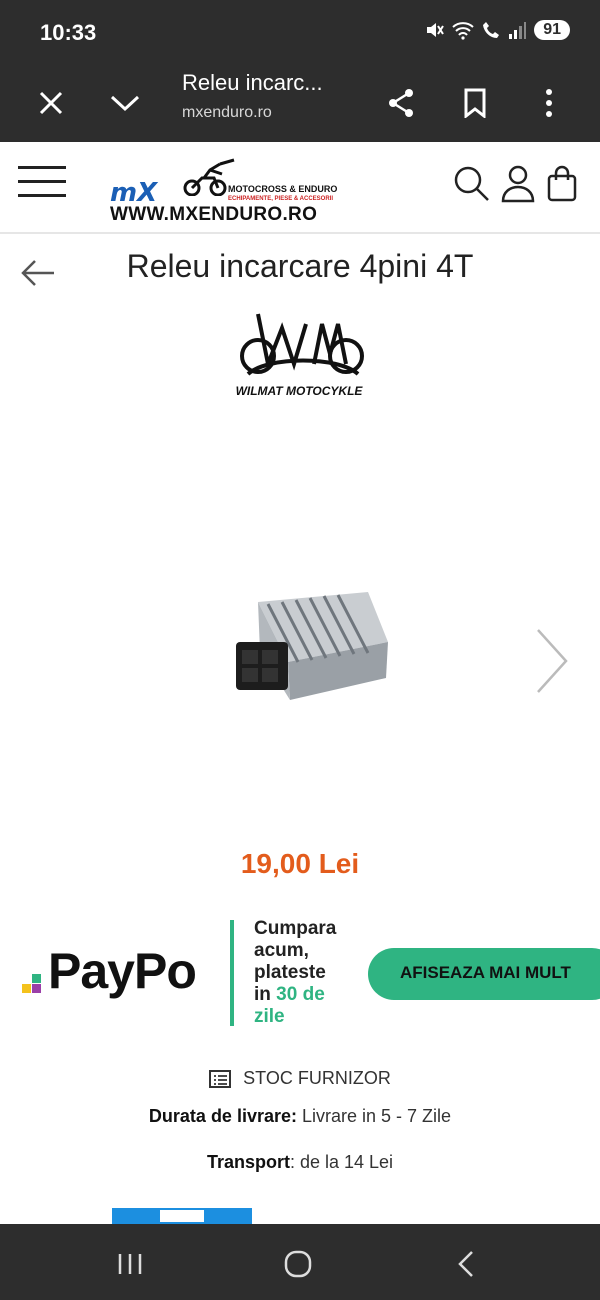 This screenshot has height=1300, width=600. What do you see at coordinates (283, 189) in the screenshot?
I see `logo-tagline: MOTOCROSS & ENDURO` at bounding box center [283, 189].